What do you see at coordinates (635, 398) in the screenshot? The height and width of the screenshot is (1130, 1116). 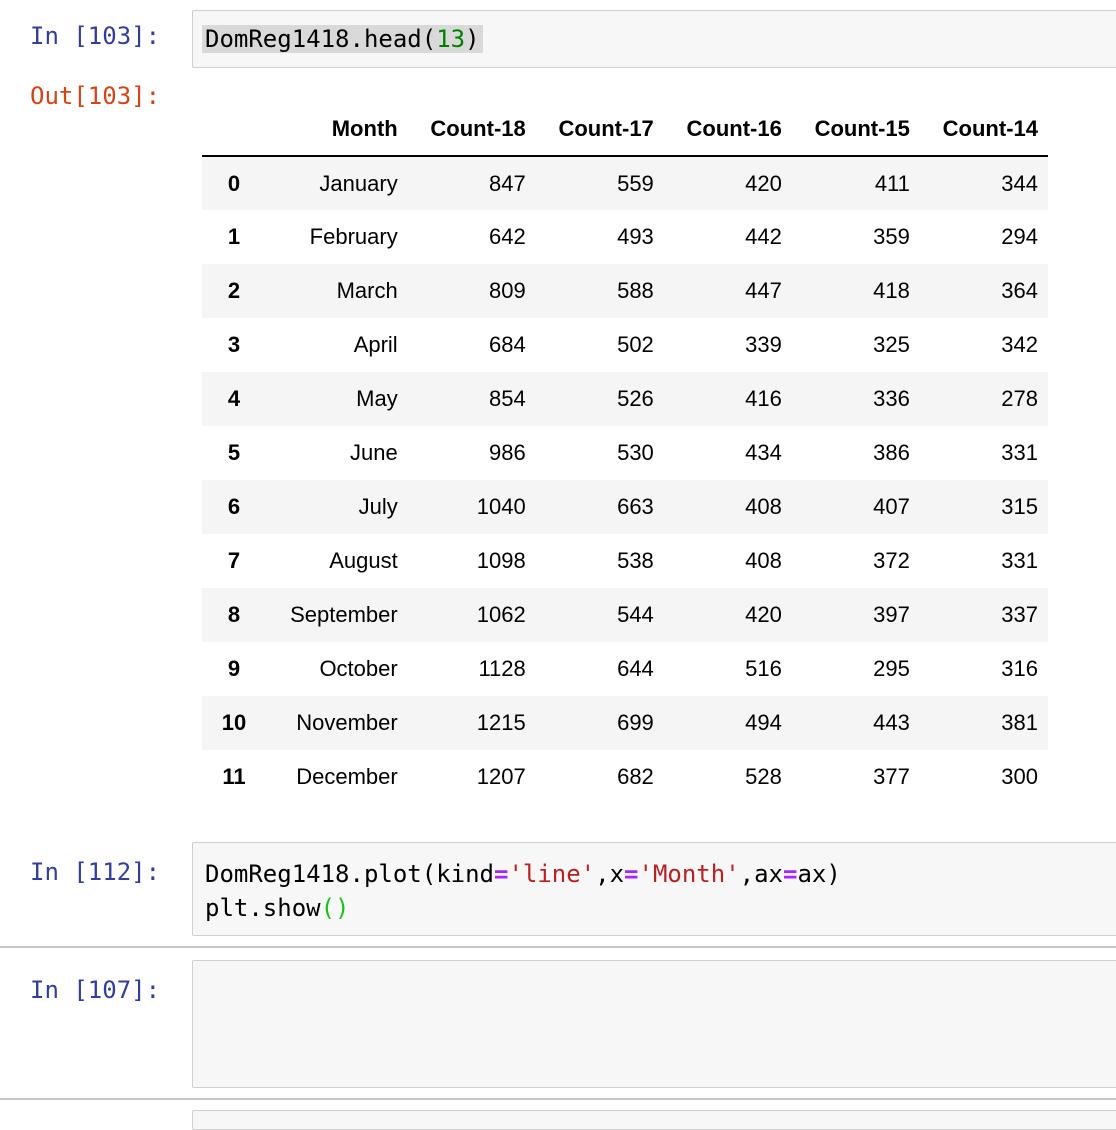 I see `table-cell: 526` at bounding box center [635, 398].